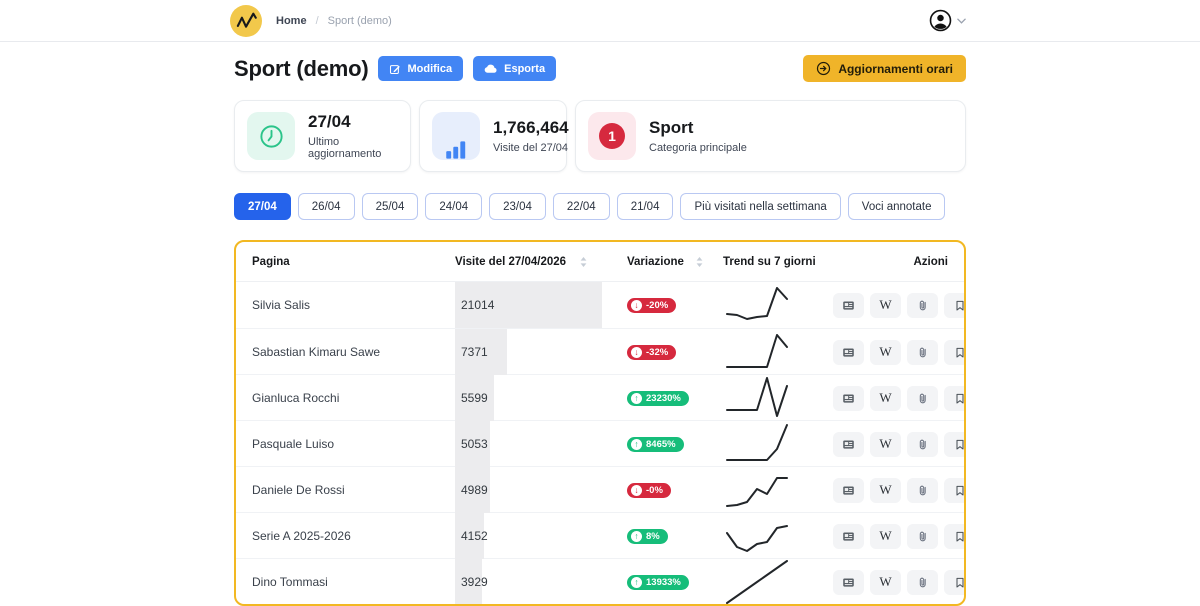  I want to click on page-name: Dino Tommasi, so click(290, 582).